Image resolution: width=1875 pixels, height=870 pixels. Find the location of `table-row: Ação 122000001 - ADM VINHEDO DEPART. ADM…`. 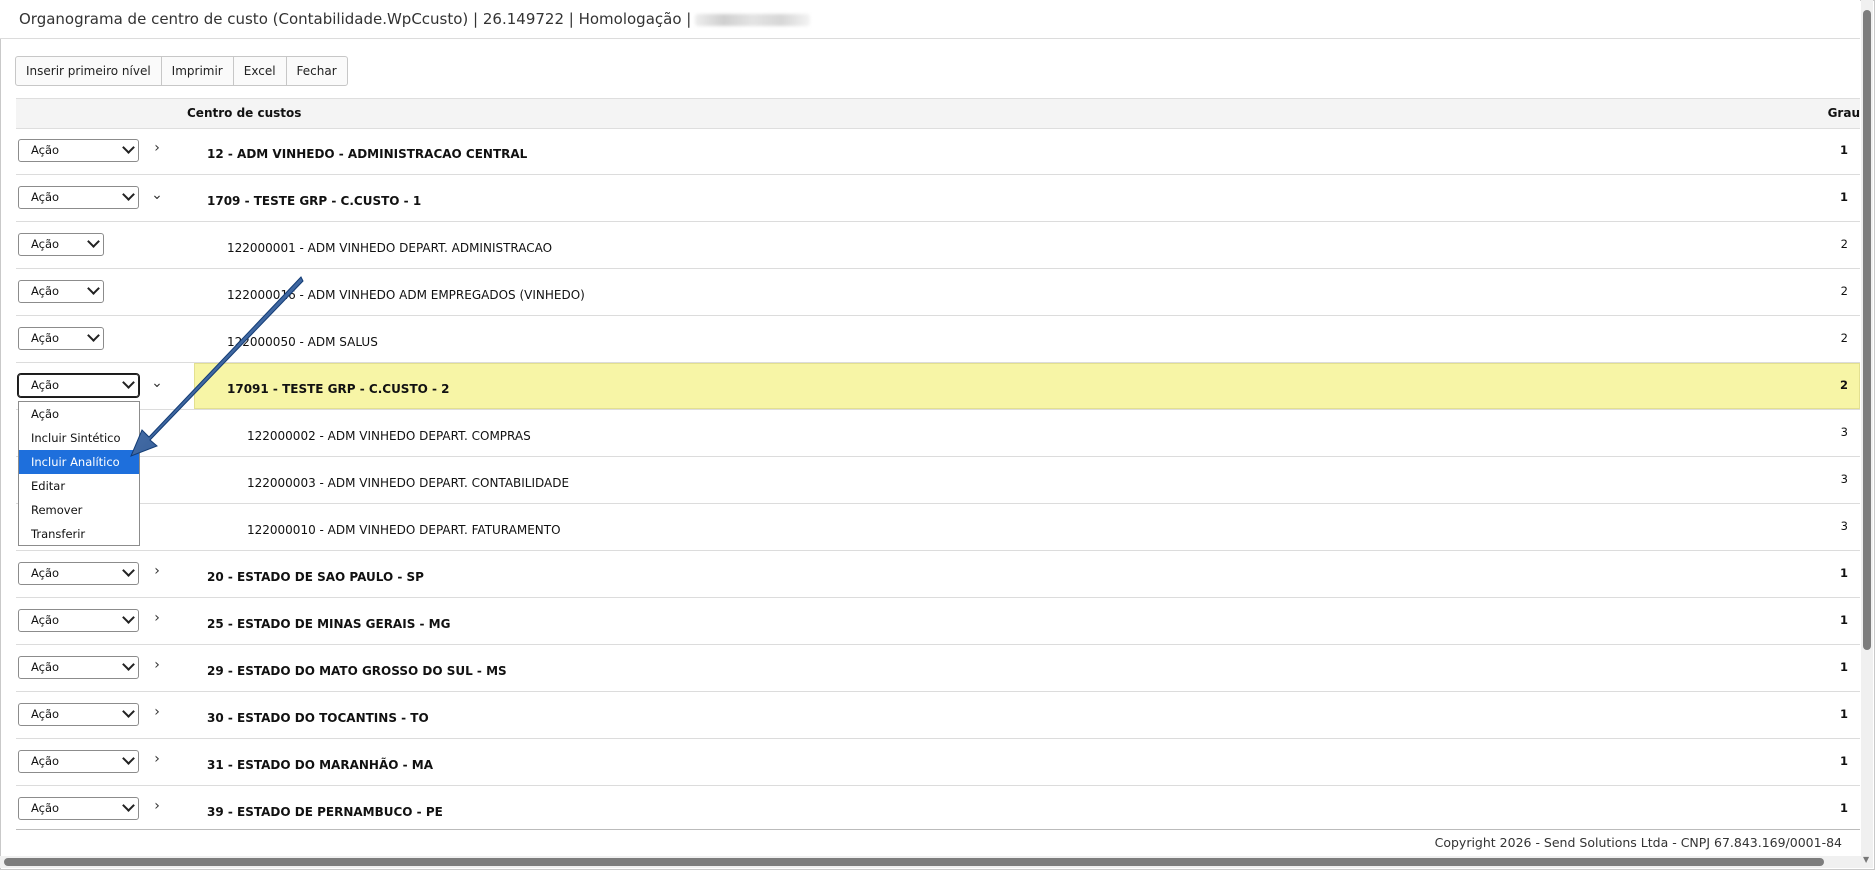

table-row: Ação 122000001 - ADM VINHEDO DEPART. ADM… is located at coordinates (938, 245).